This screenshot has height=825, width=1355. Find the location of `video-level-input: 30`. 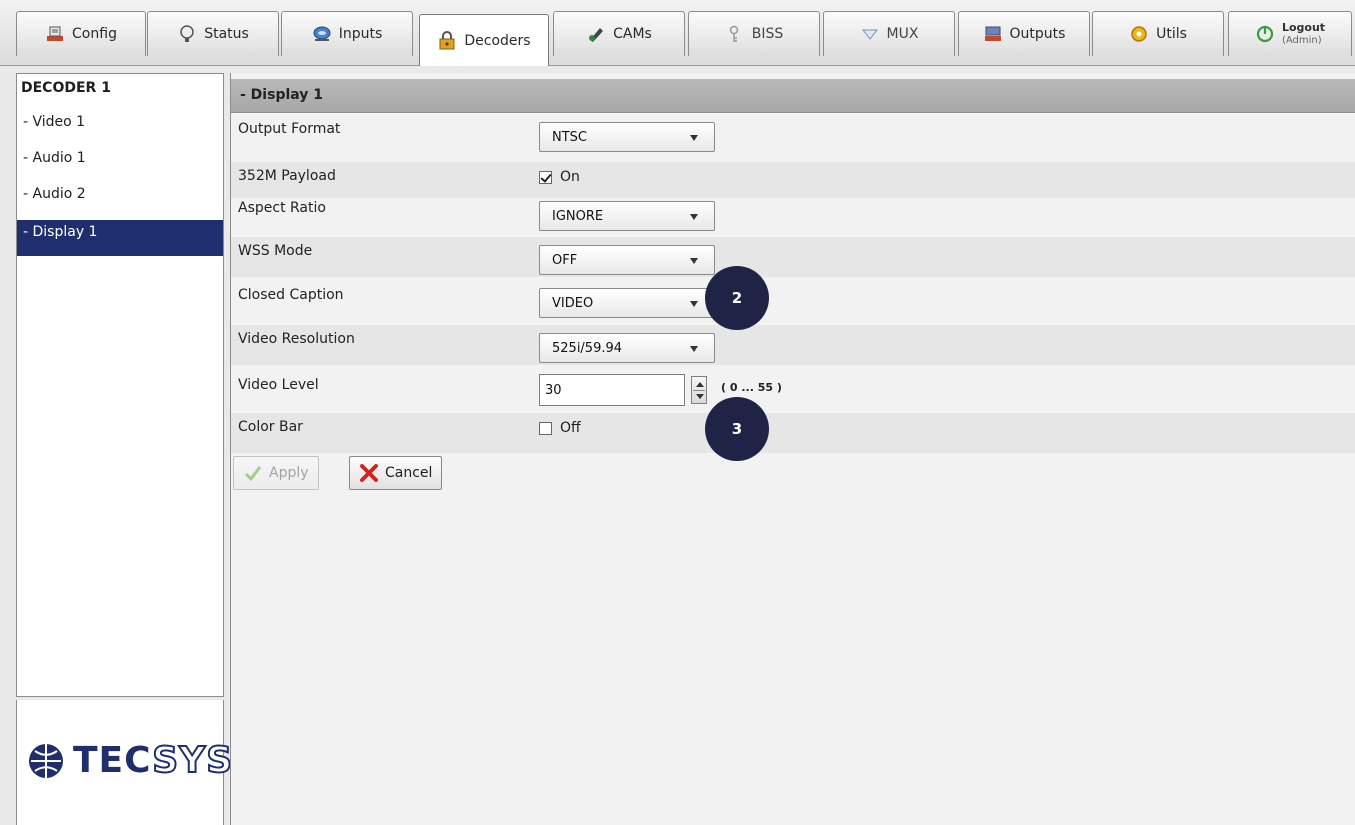

video-level-input: 30 is located at coordinates (612, 390).